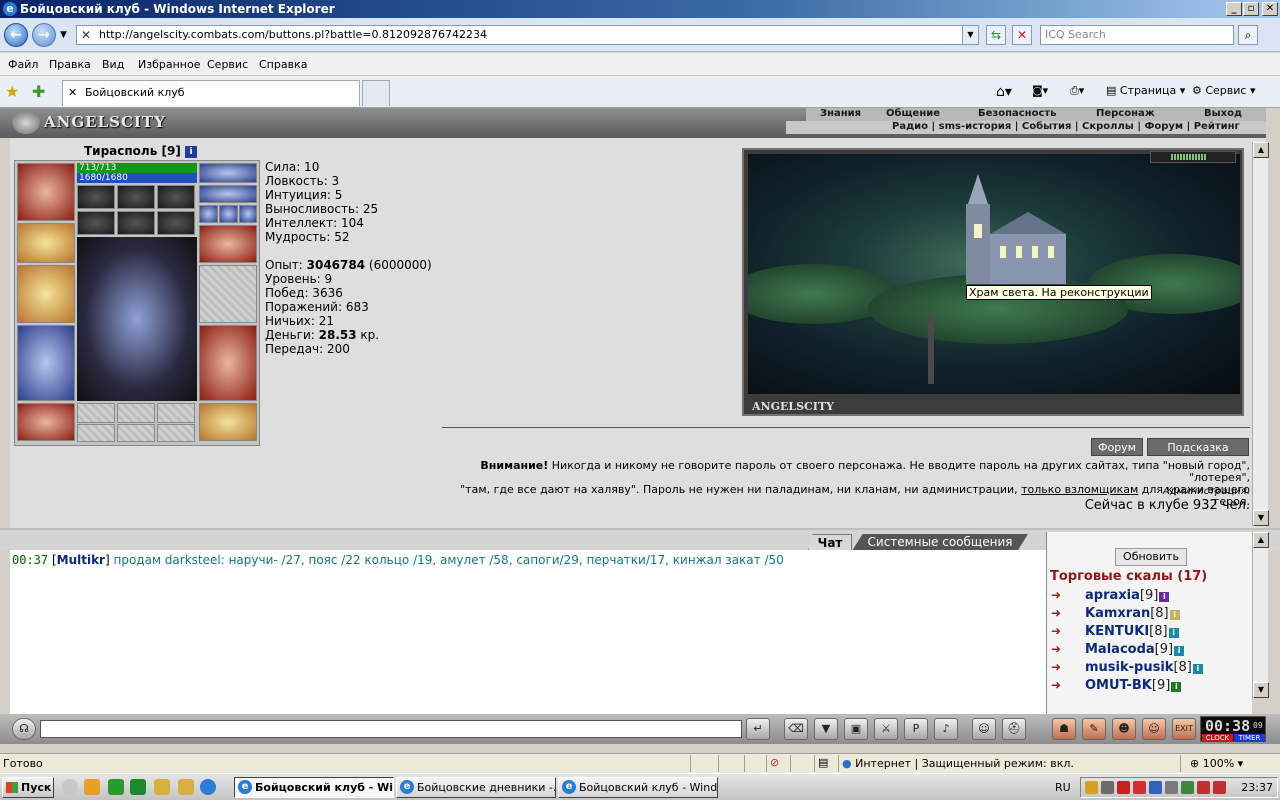 The width and height of the screenshot is (1280, 800). Describe the element at coordinates (1117, 447) in the screenshot. I see `forum-button: Форум` at that location.